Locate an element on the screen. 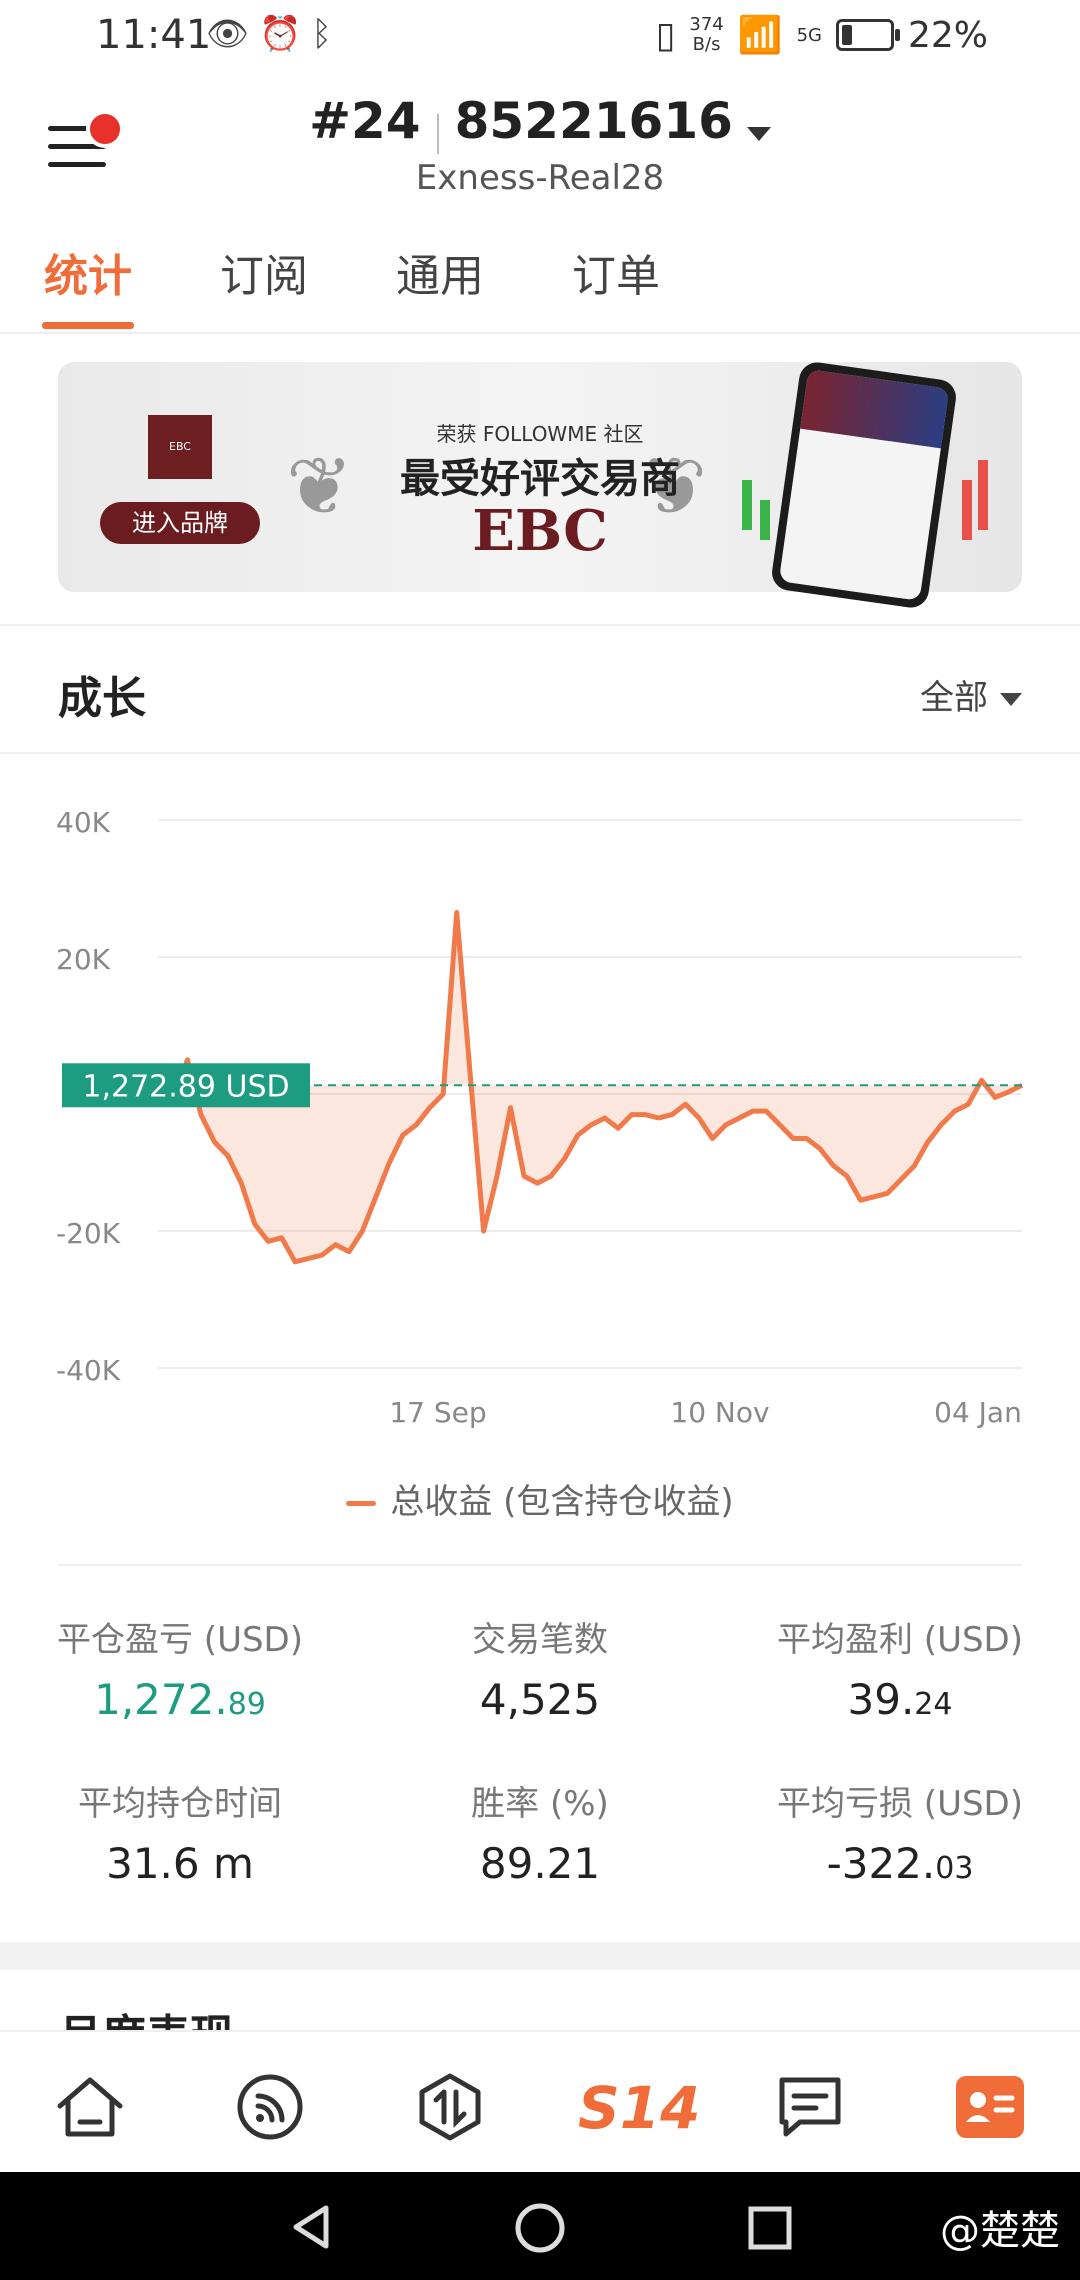 This screenshot has width=1080, height=2280. recents-icon is located at coordinates (770, 2228).